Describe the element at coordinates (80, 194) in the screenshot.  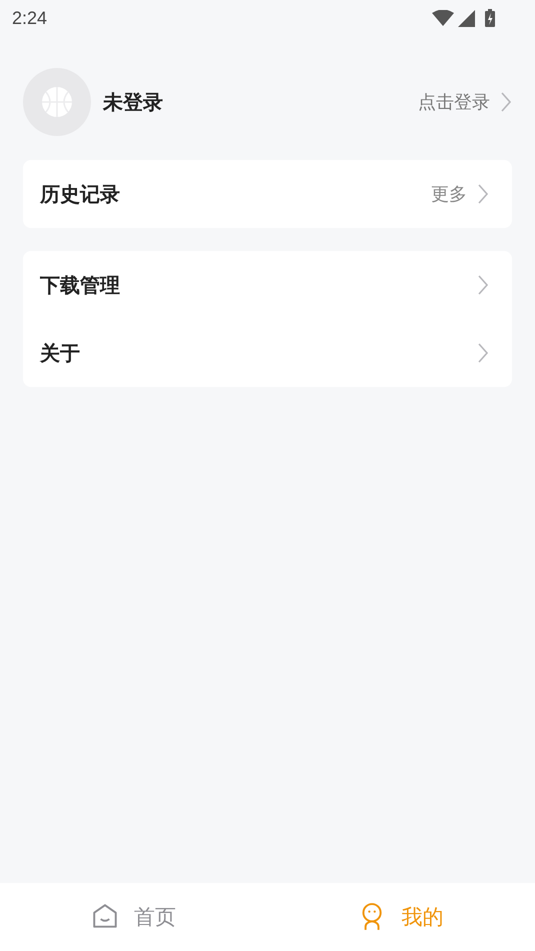
I see `item-label: 历史记录` at that location.